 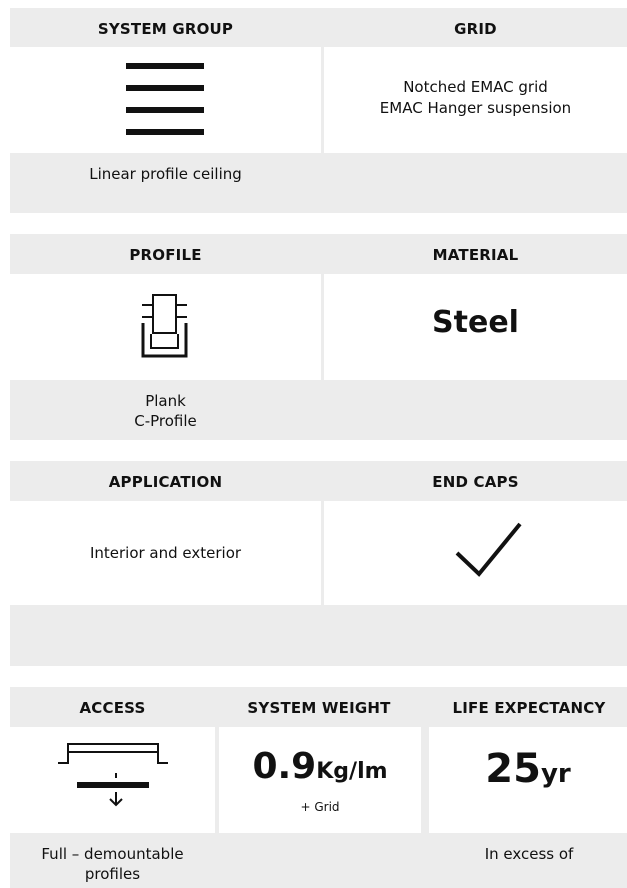 What do you see at coordinates (529, 708) in the screenshot?
I see `life-expectancy-header: LIFE EXPECTANCY` at bounding box center [529, 708].